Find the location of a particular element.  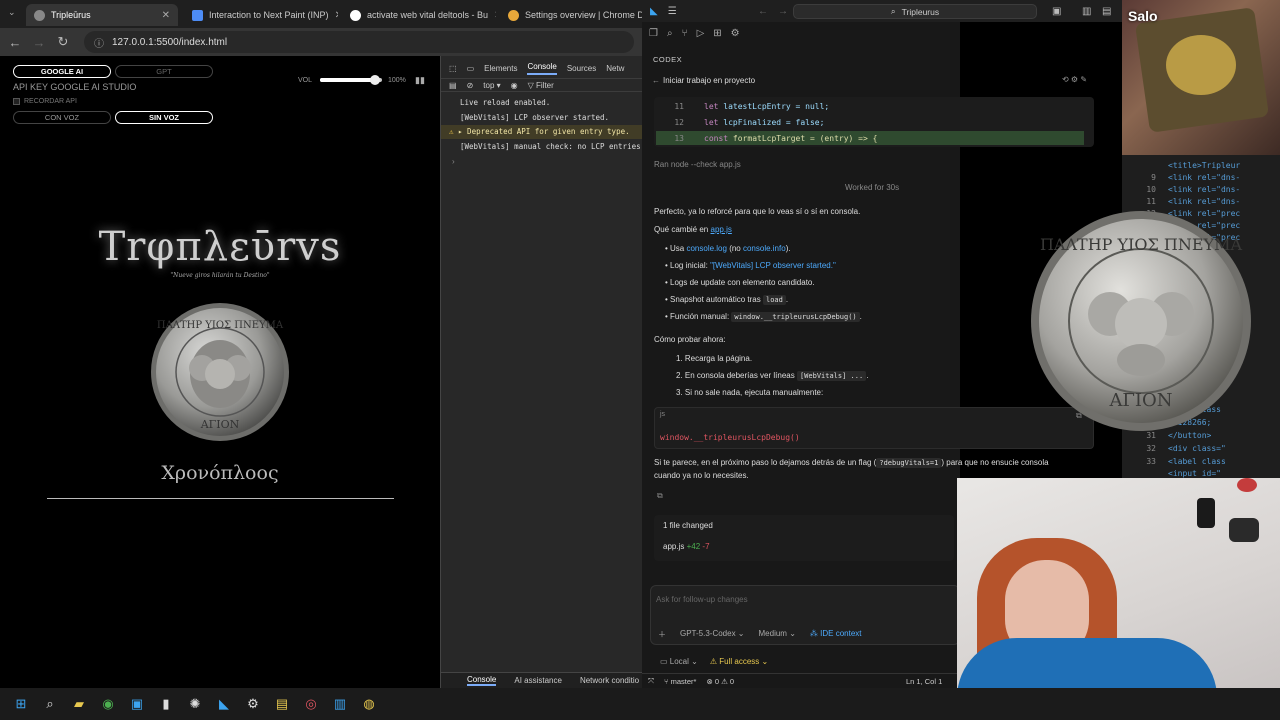

drawer-tab-ai: AI assistance is located at coordinates (538, 680).